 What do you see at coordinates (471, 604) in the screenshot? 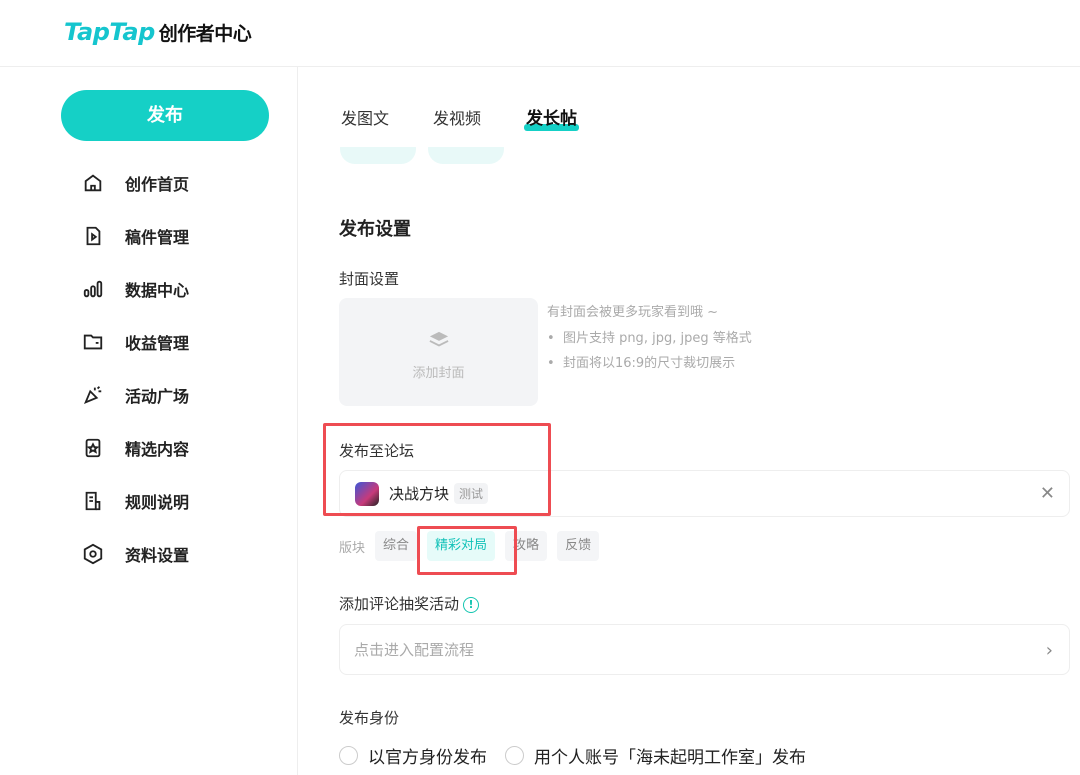
I see `info-icon: !` at bounding box center [471, 604].